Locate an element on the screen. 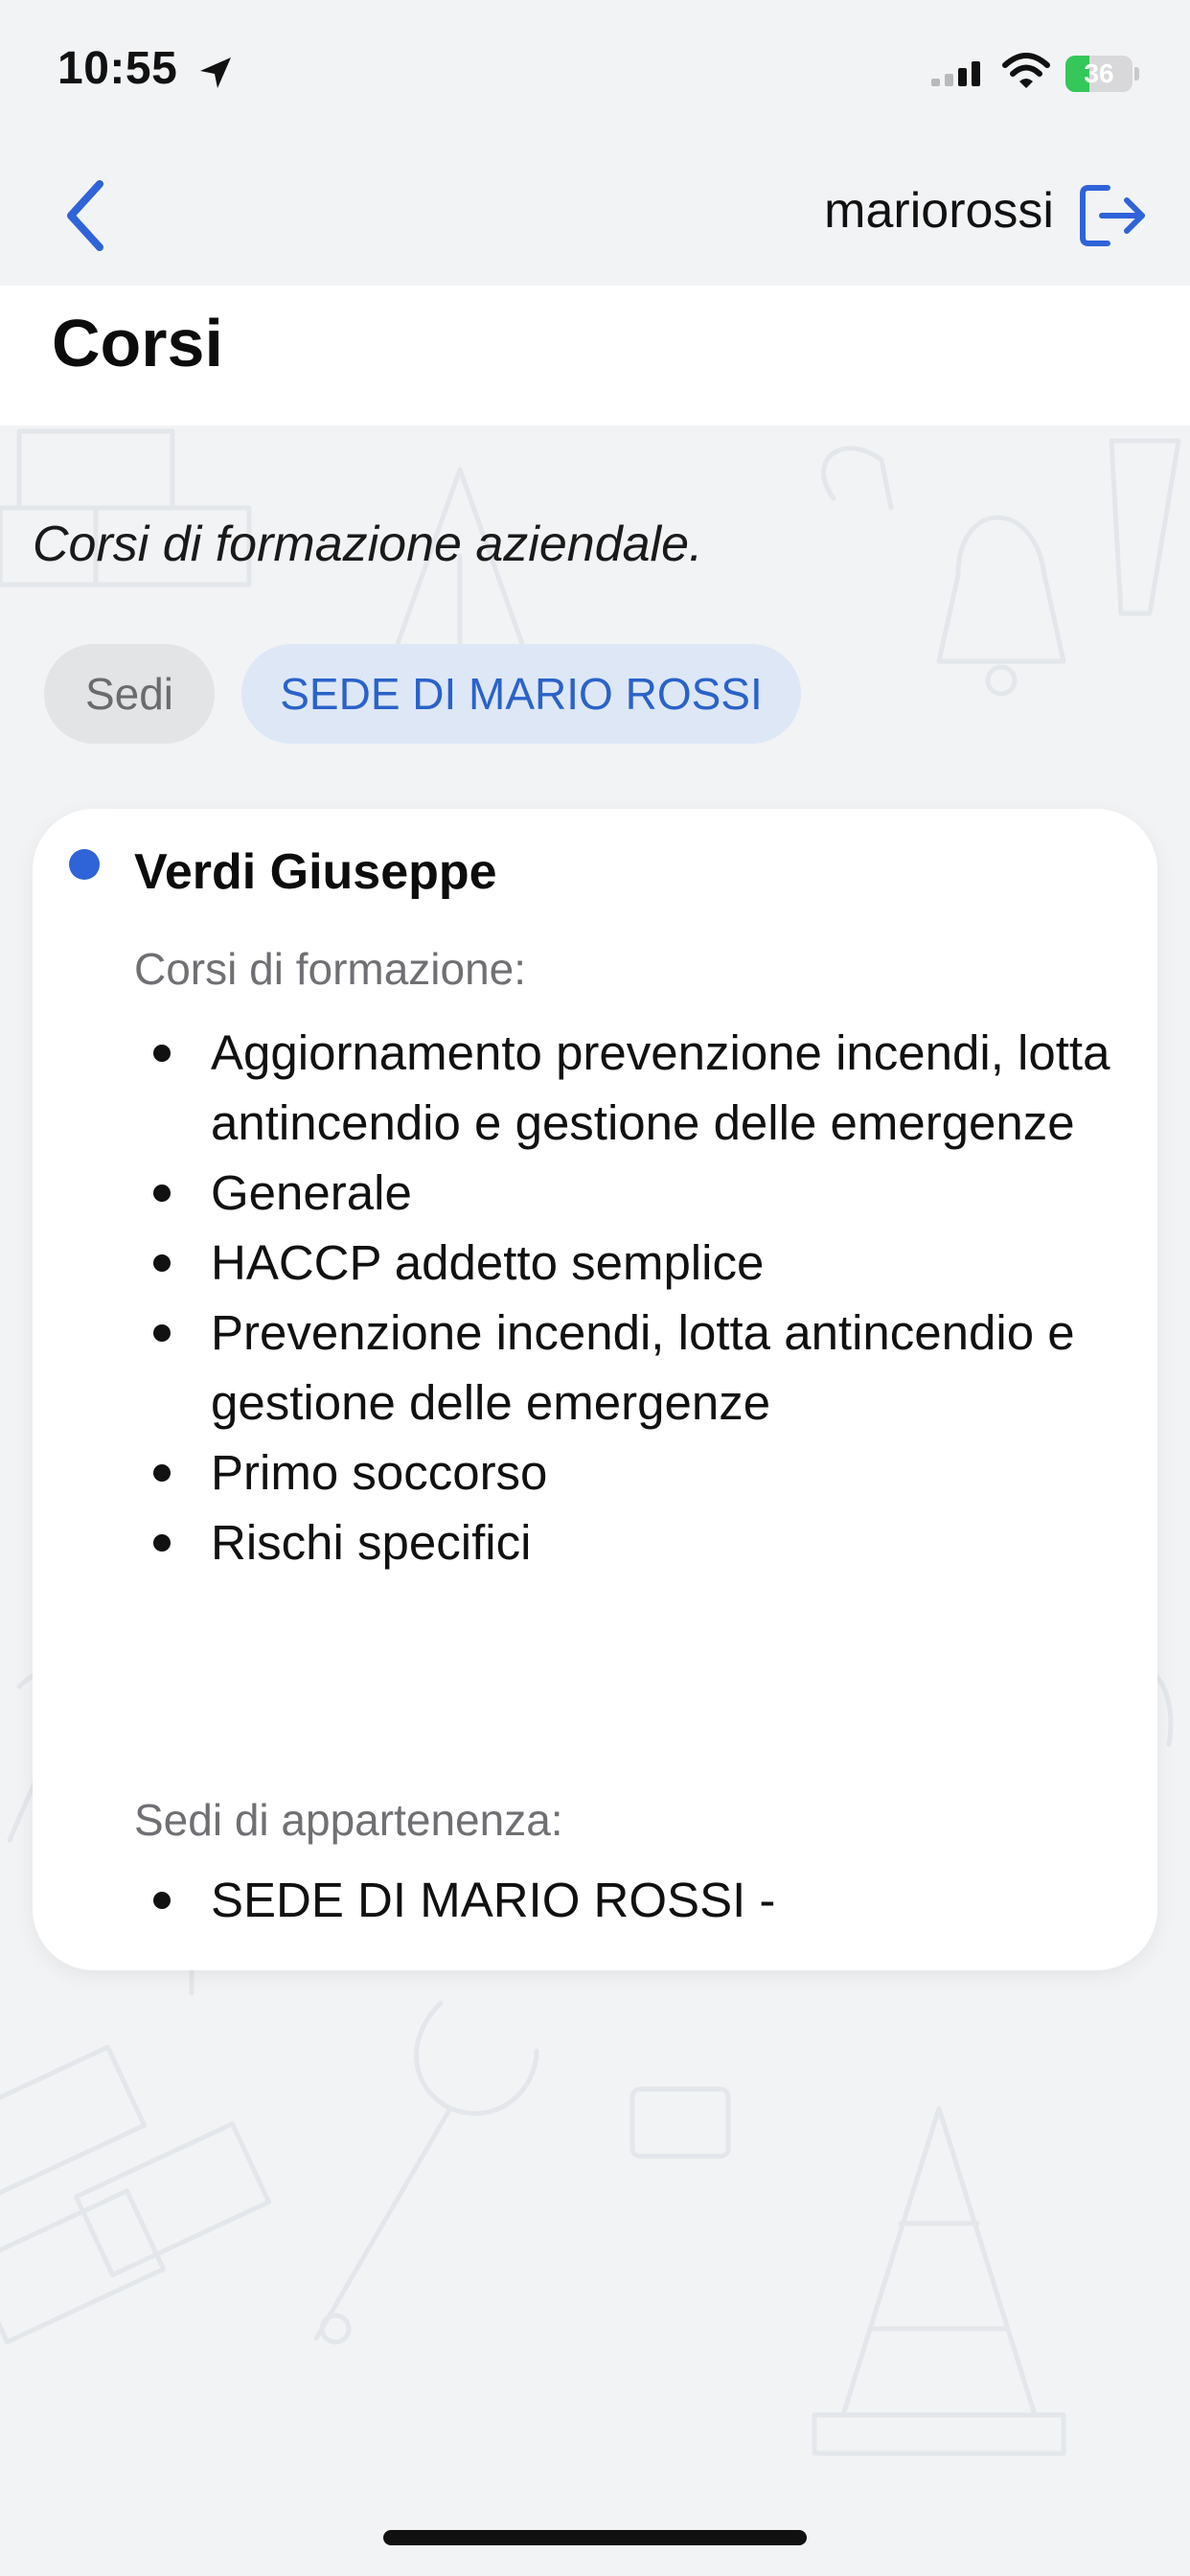 The height and width of the screenshot is (2576, 1190). course-item: Generale is located at coordinates (633, 1193).